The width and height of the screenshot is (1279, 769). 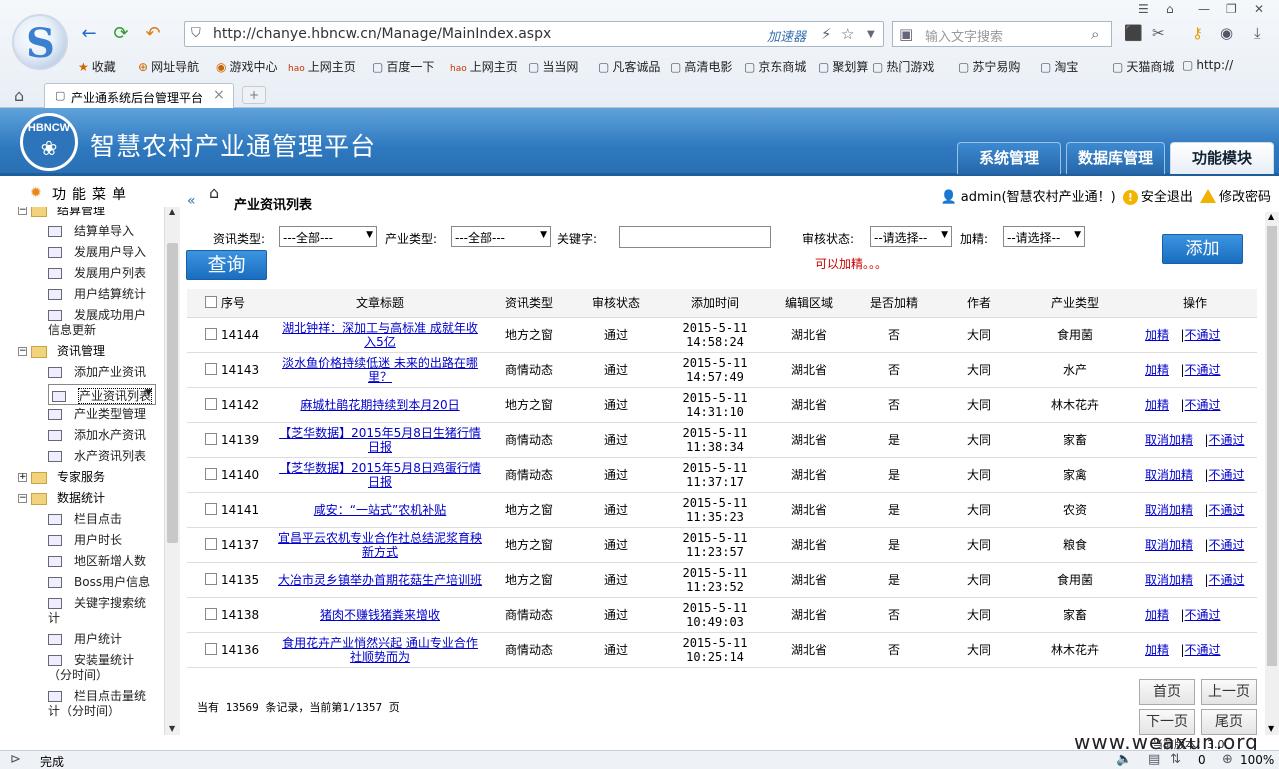 I want to click on menu-group: + 专家服务, so click(x=61, y=476).